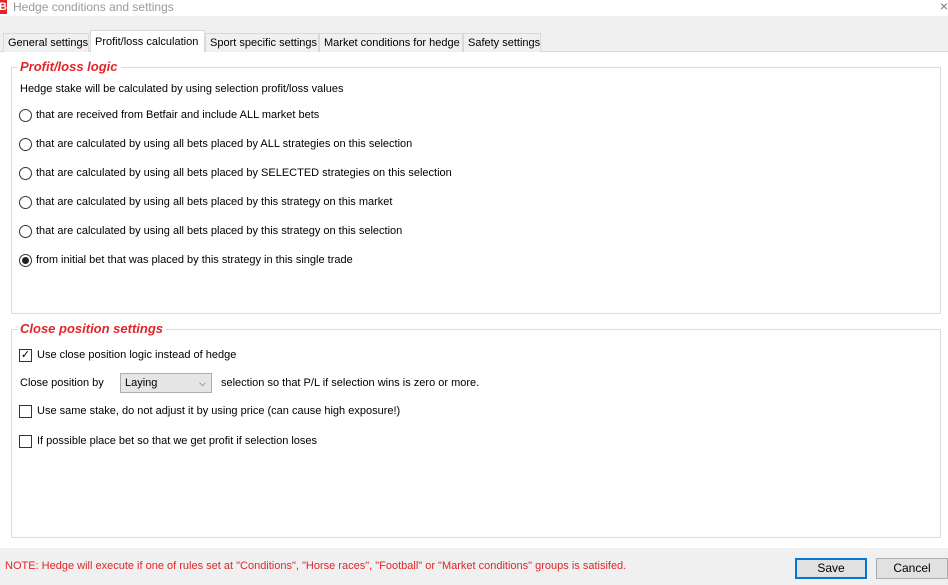 The width and height of the screenshot is (948, 585). I want to click on app-logo-icon: B, so click(3, 7).